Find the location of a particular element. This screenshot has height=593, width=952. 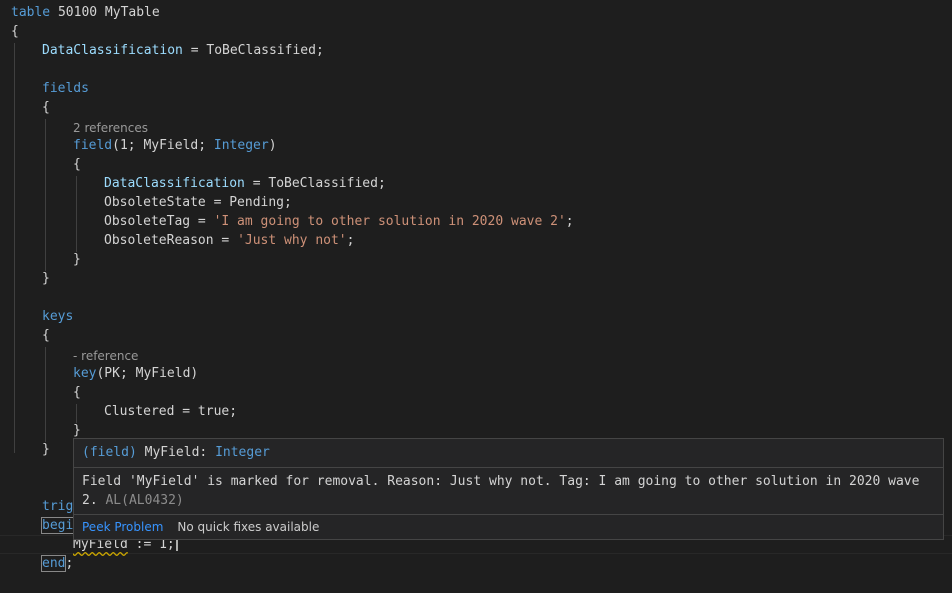

keyword-begin: begi is located at coordinates (57, 525).